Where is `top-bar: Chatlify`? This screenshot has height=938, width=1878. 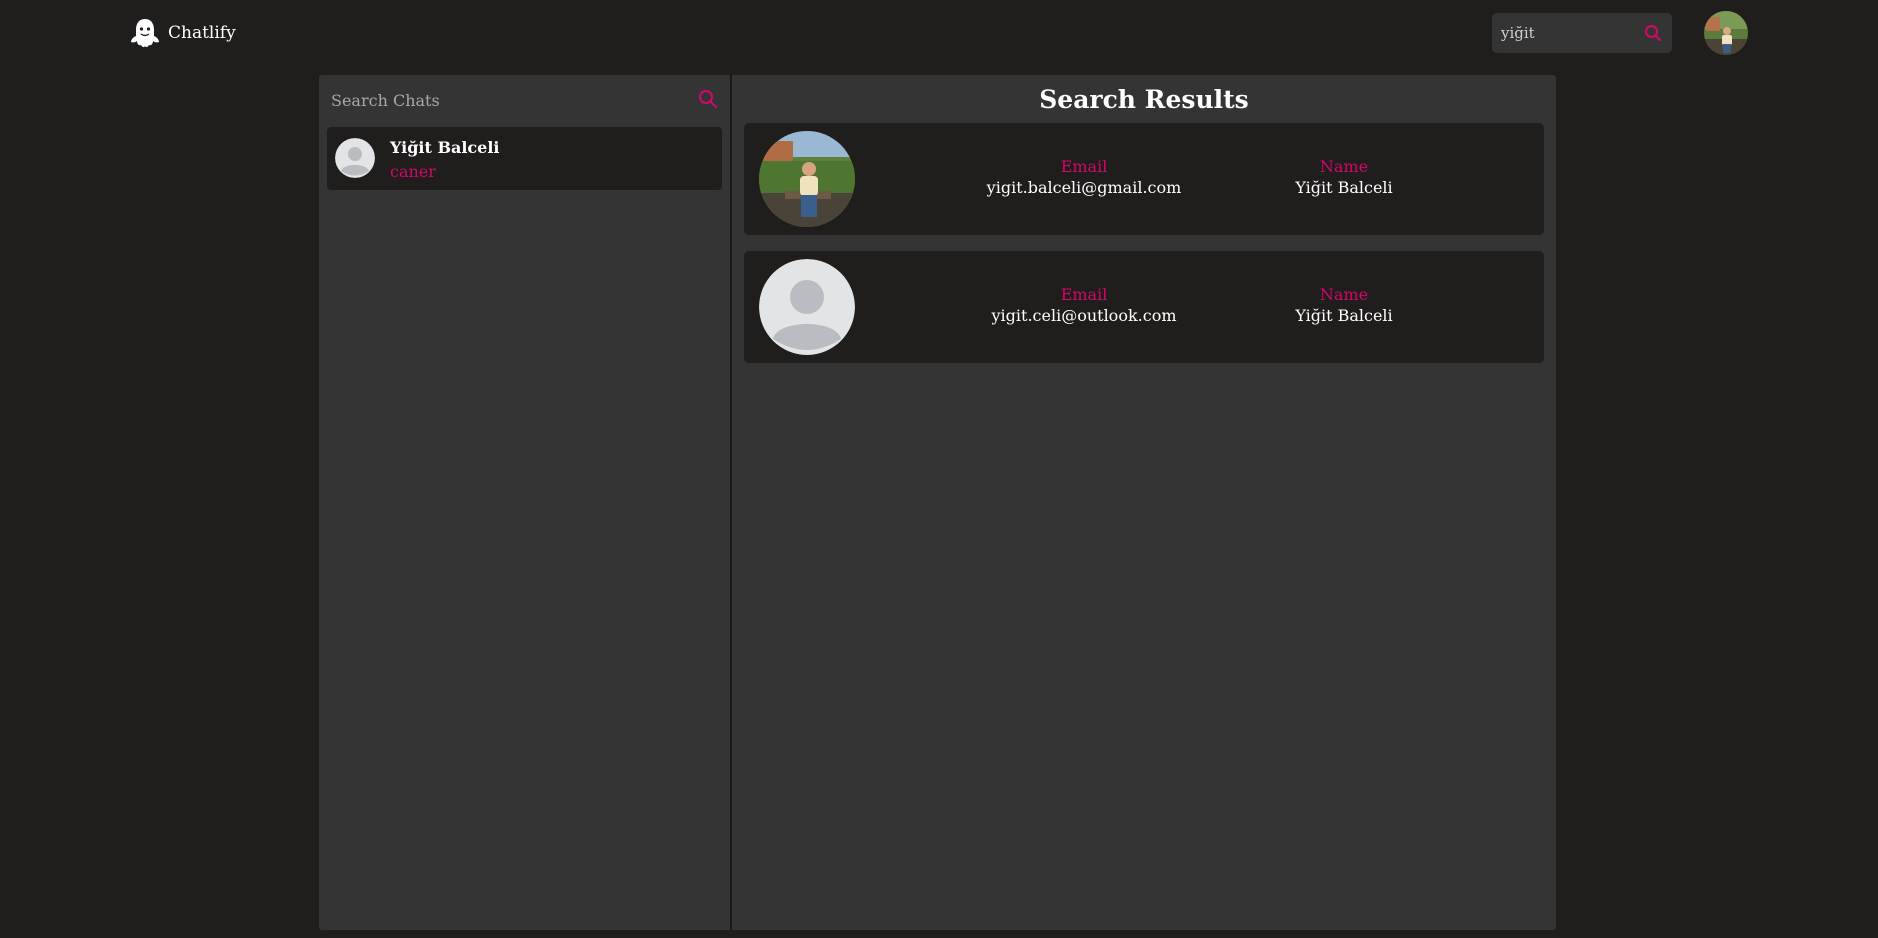
top-bar: Chatlify is located at coordinates (939, 35).